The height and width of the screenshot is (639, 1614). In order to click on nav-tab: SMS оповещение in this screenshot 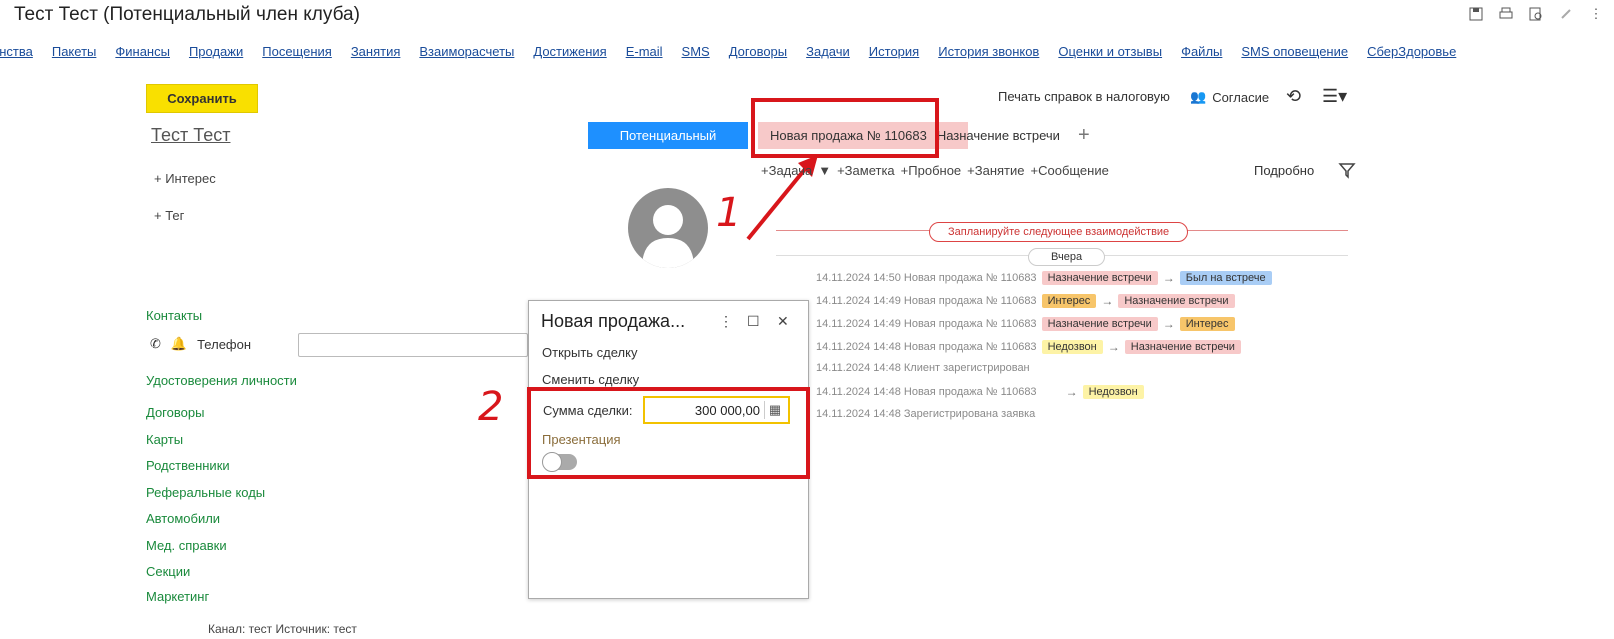, I will do `click(1294, 51)`.